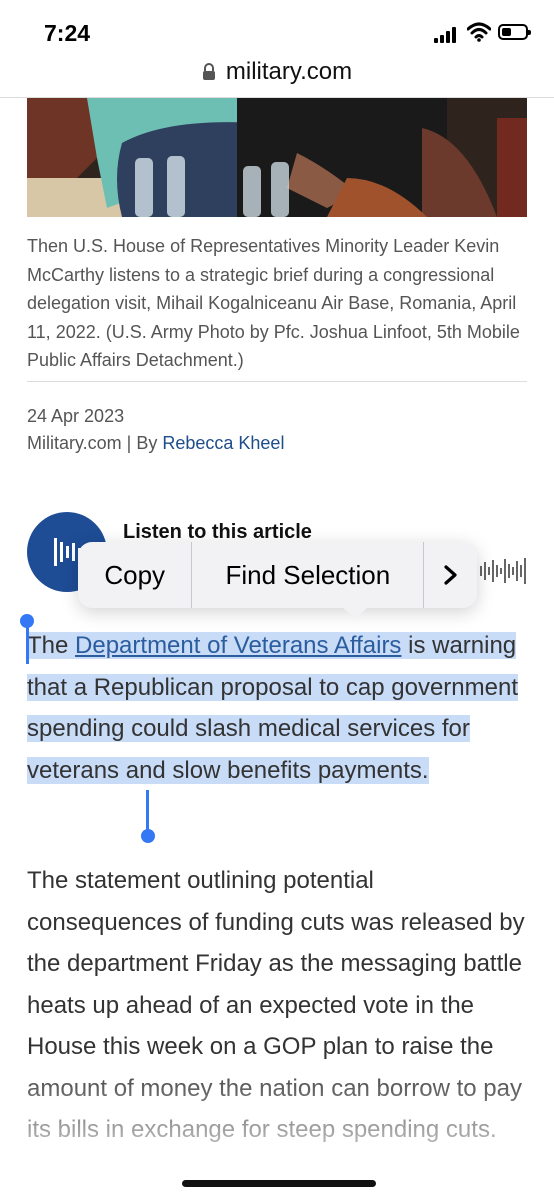 The width and height of the screenshot is (554, 1200). I want to click on selection-start-bar, so click(27, 643).